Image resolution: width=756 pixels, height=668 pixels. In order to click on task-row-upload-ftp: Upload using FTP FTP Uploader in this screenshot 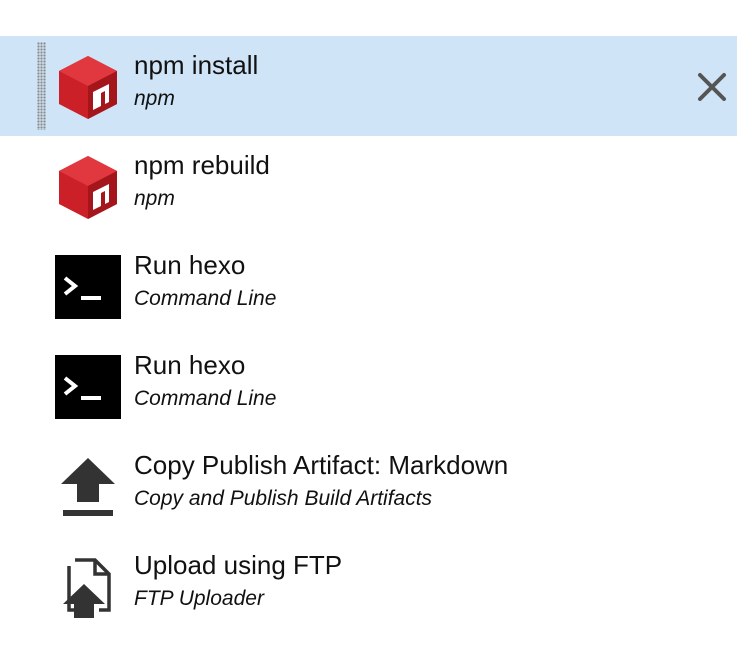, I will do `click(368, 586)`.